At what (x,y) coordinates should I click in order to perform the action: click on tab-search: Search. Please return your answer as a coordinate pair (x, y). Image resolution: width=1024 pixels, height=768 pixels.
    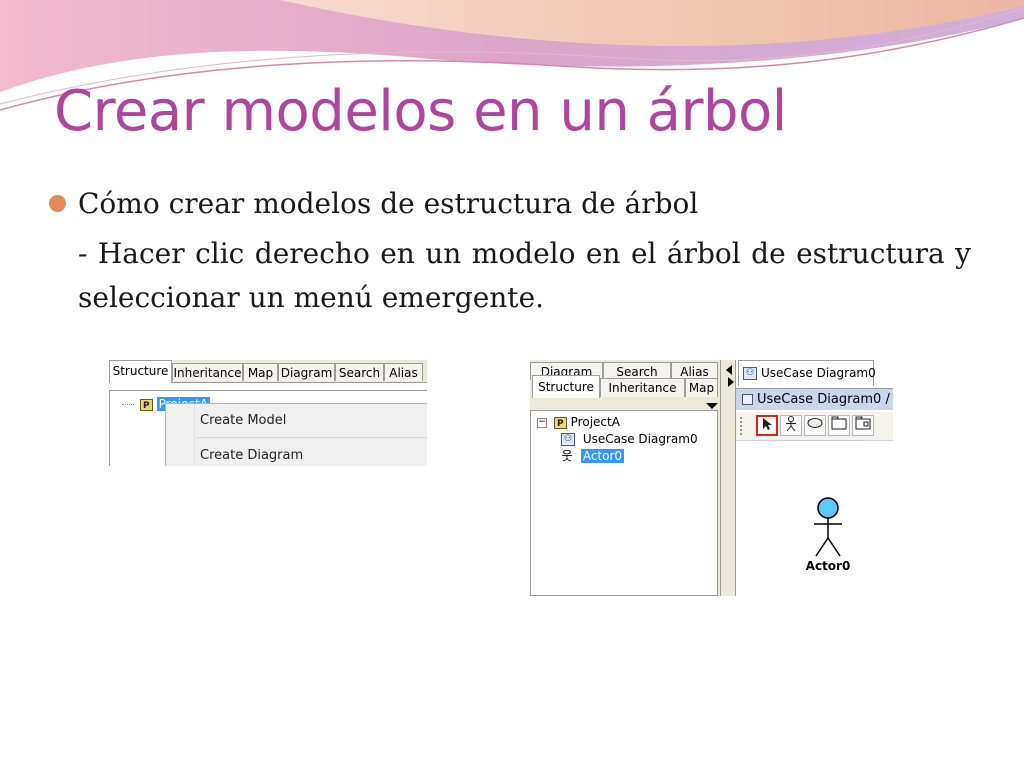
    Looking at the image, I should click on (359, 372).